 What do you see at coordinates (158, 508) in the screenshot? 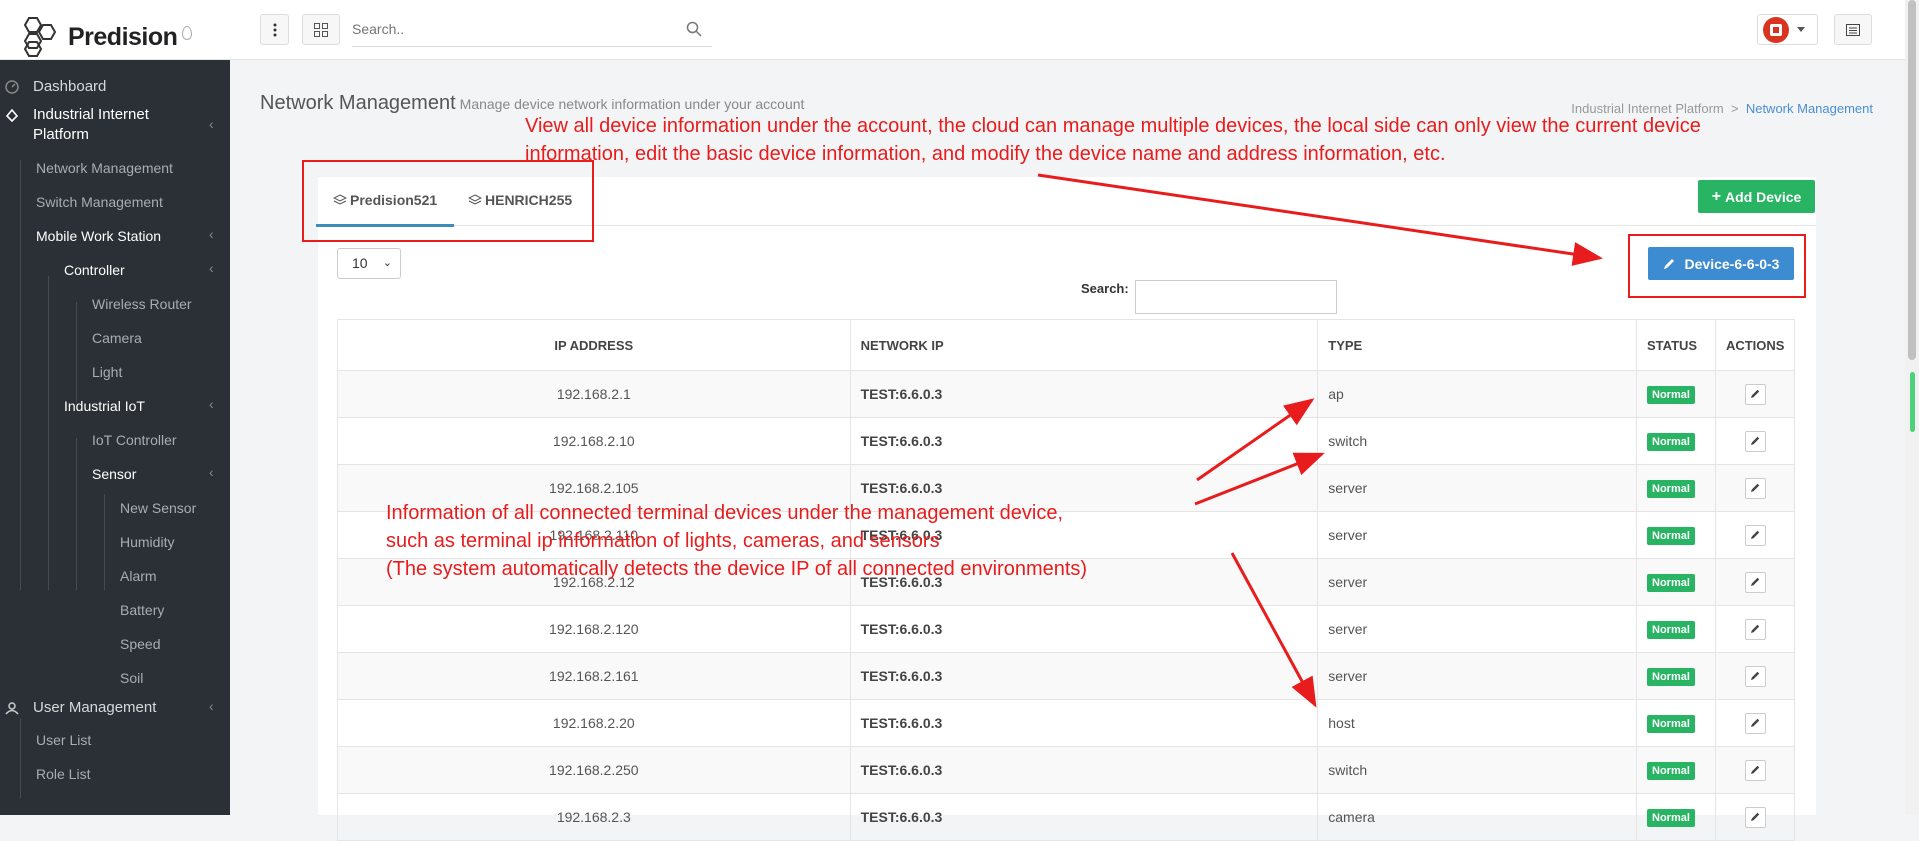
I see `sidebar-item-new-sensor: New Sensor` at bounding box center [158, 508].